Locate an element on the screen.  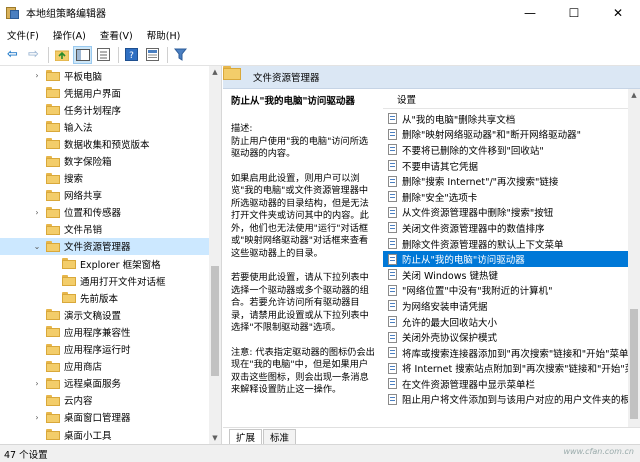
tree-item: Explorer 框架窗格 is located at coordinates (105, 263).